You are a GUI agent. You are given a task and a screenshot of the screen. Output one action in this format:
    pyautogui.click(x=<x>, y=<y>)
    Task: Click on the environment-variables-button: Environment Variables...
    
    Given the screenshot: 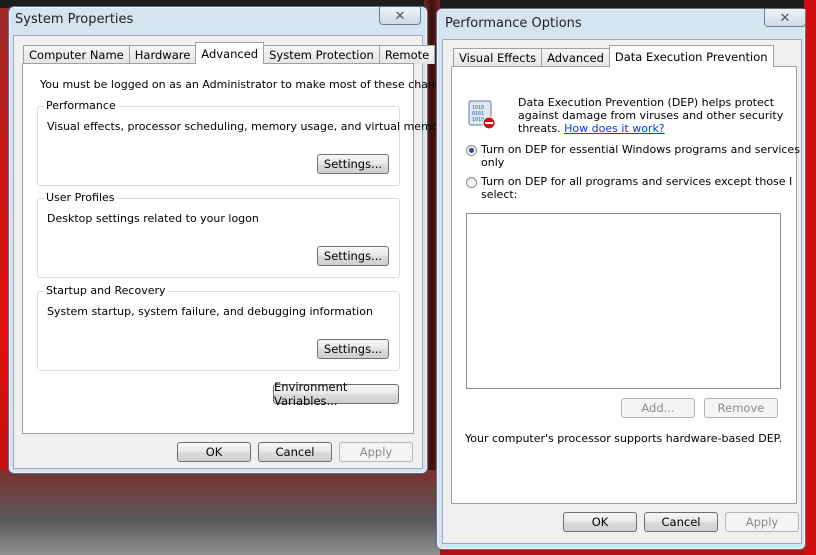 What is the action you would take?
    pyautogui.click(x=336, y=394)
    